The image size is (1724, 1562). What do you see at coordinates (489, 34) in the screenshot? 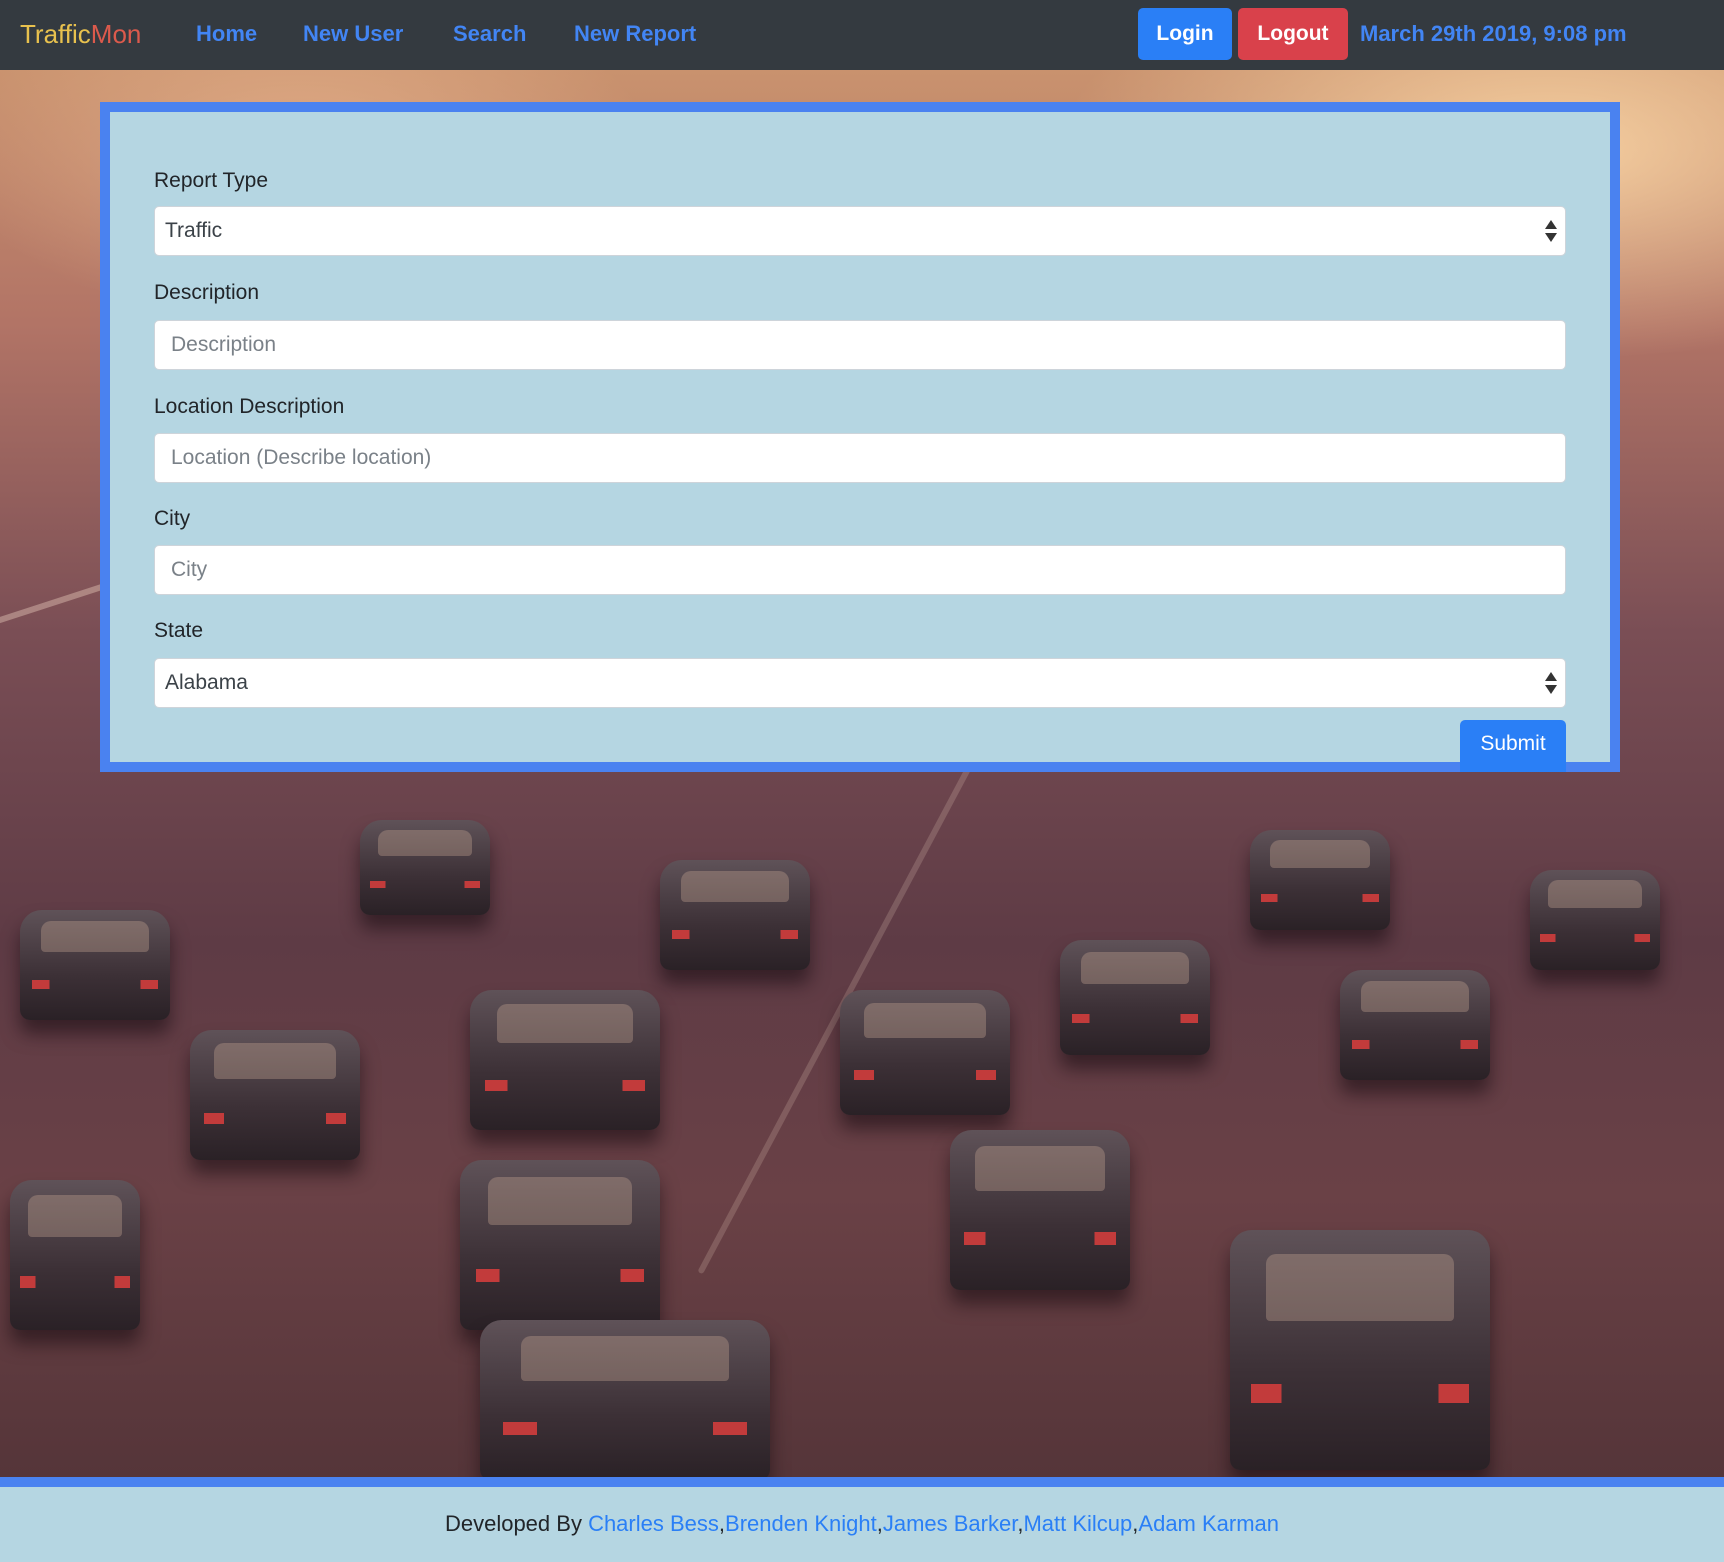
I see `nav-search-link: Search` at bounding box center [489, 34].